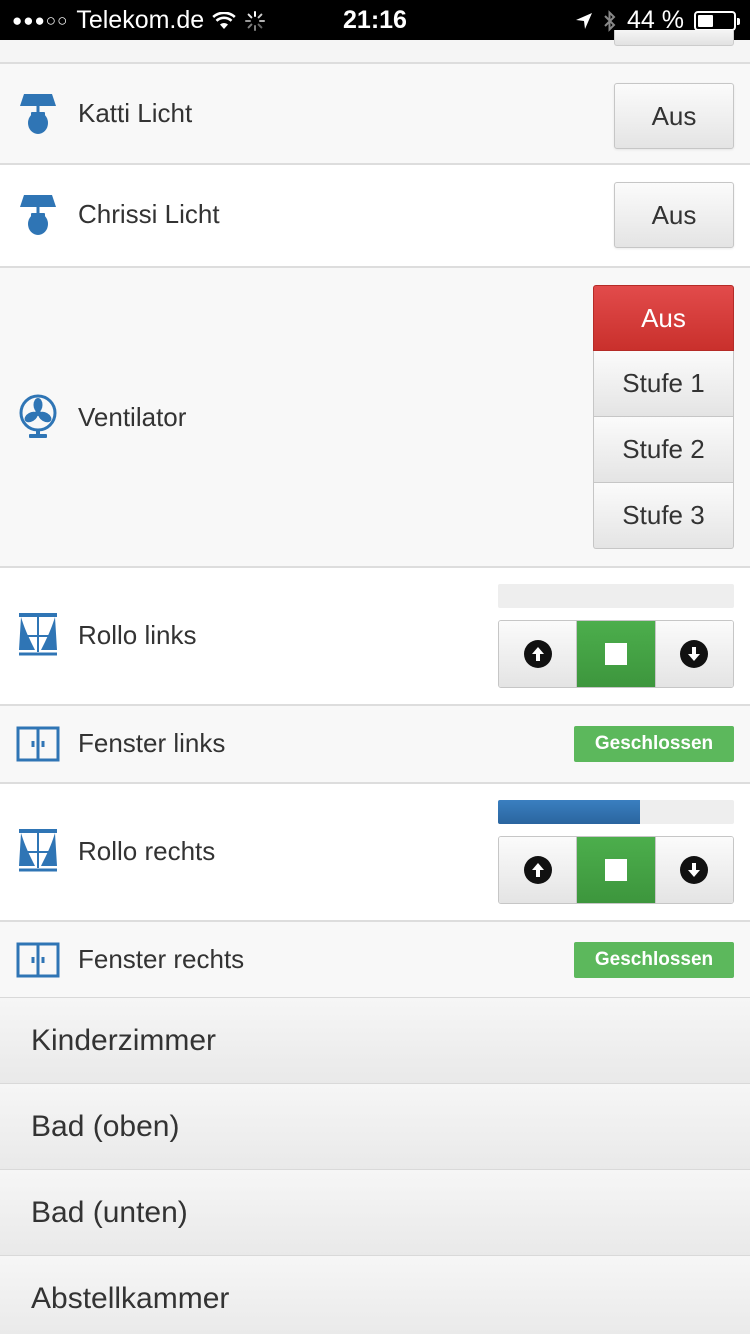  I want to click on location-arrow-icon, so click(584, 20).